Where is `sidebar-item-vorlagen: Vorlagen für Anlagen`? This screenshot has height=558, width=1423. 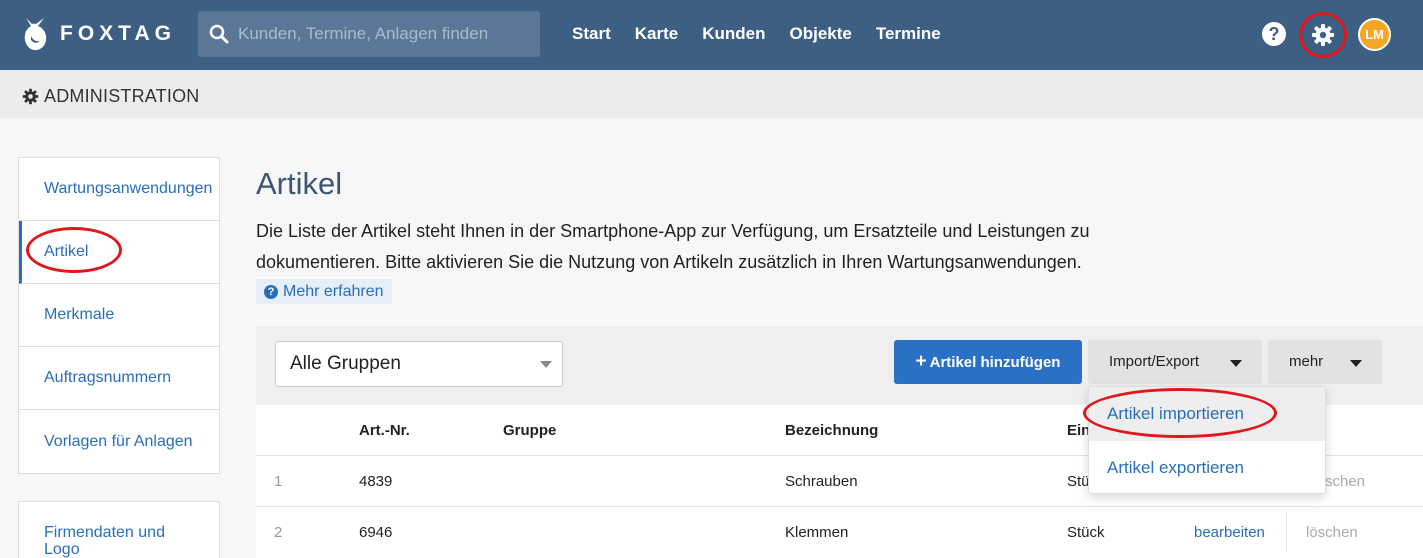 sidebar-item-vorlagen: Vorlagen für Anlagen is located at coordinates (119, 441).